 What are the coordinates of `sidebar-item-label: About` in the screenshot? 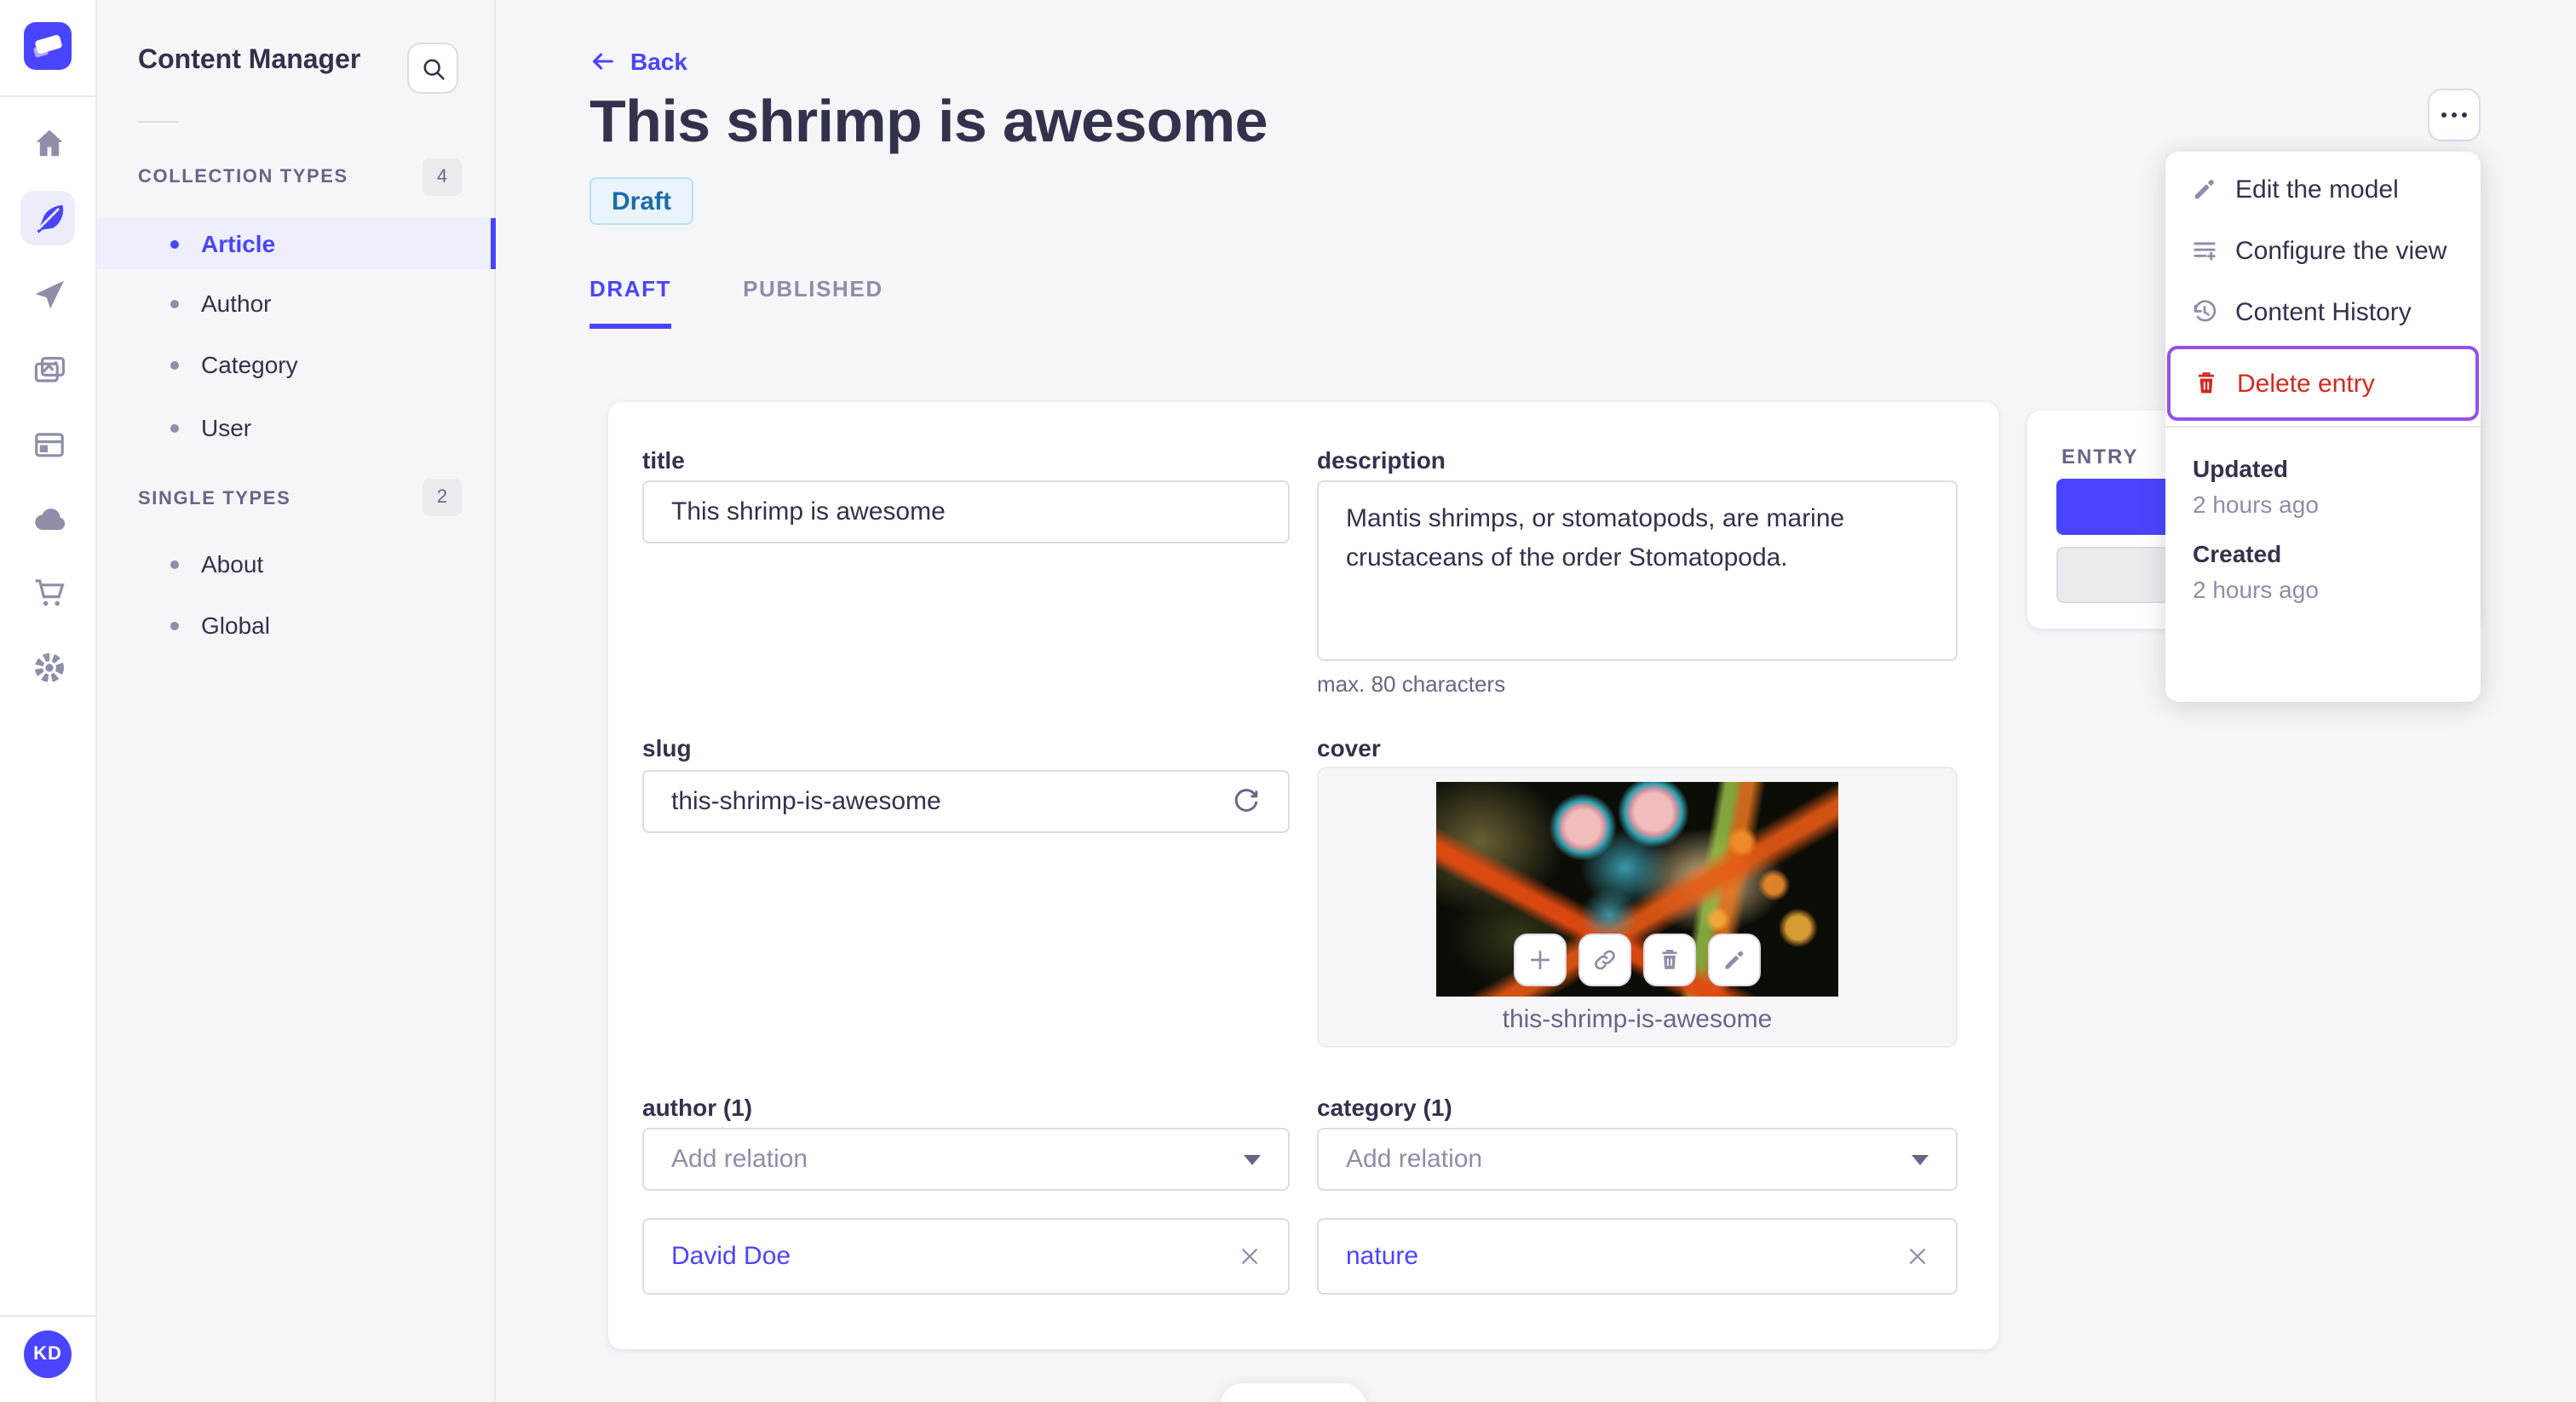 It's located at (233, 563).